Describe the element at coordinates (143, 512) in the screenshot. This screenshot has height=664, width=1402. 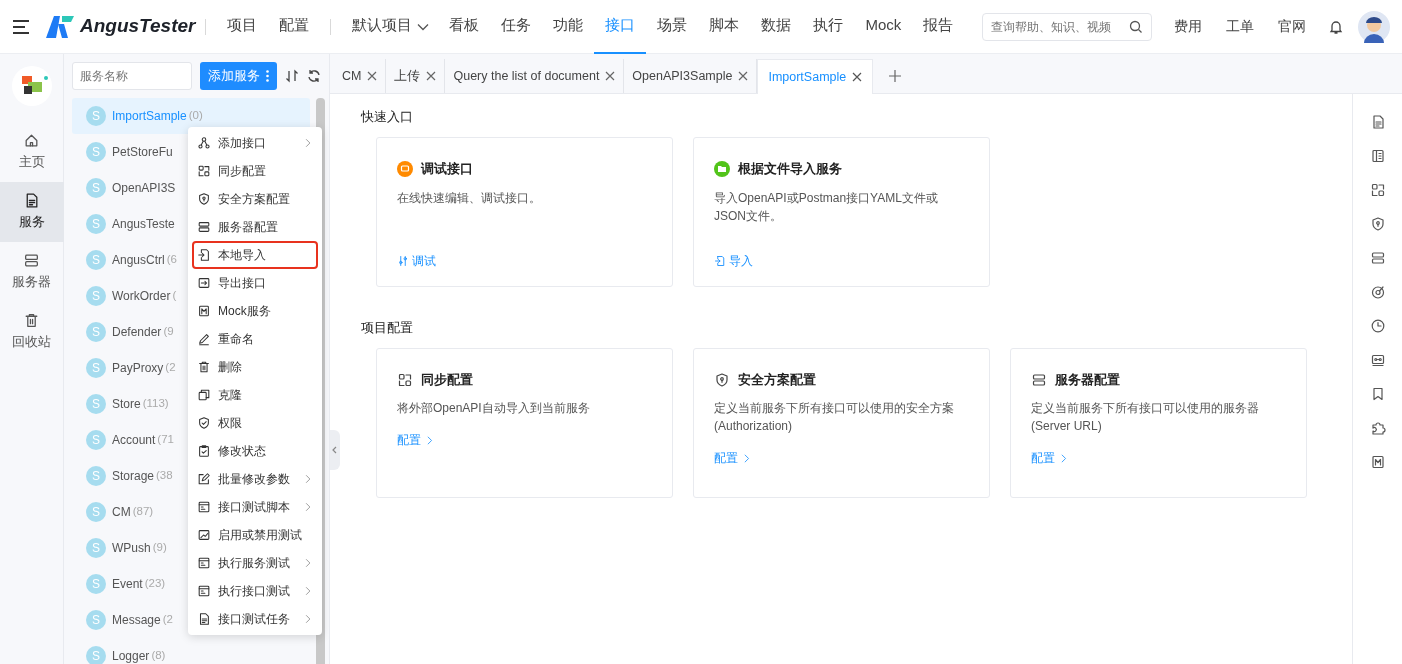
I see `service-count: (87)` at that location.